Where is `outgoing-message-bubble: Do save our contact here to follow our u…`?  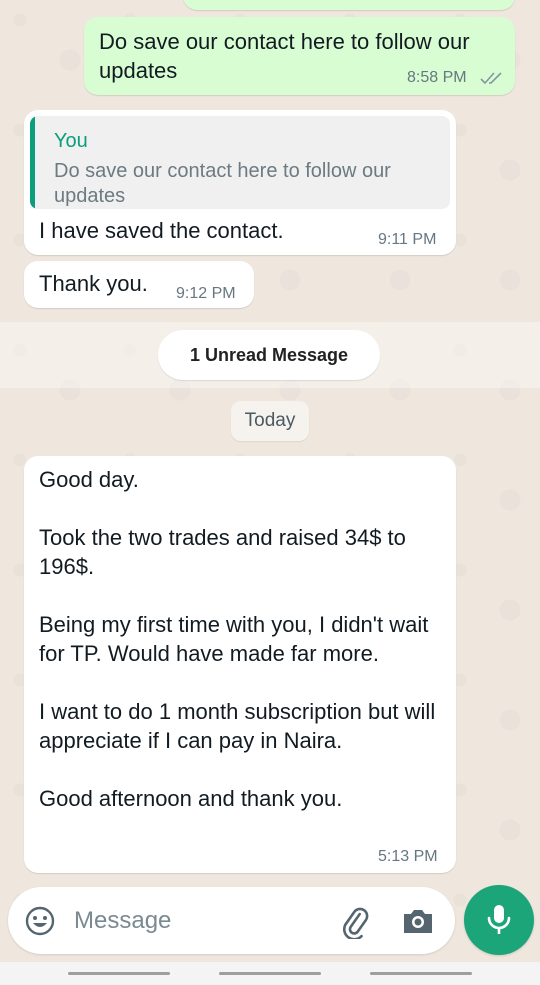 outgoing-message-bubble: Do save our contact here to follow our u… is located at coordinates (299, 56).